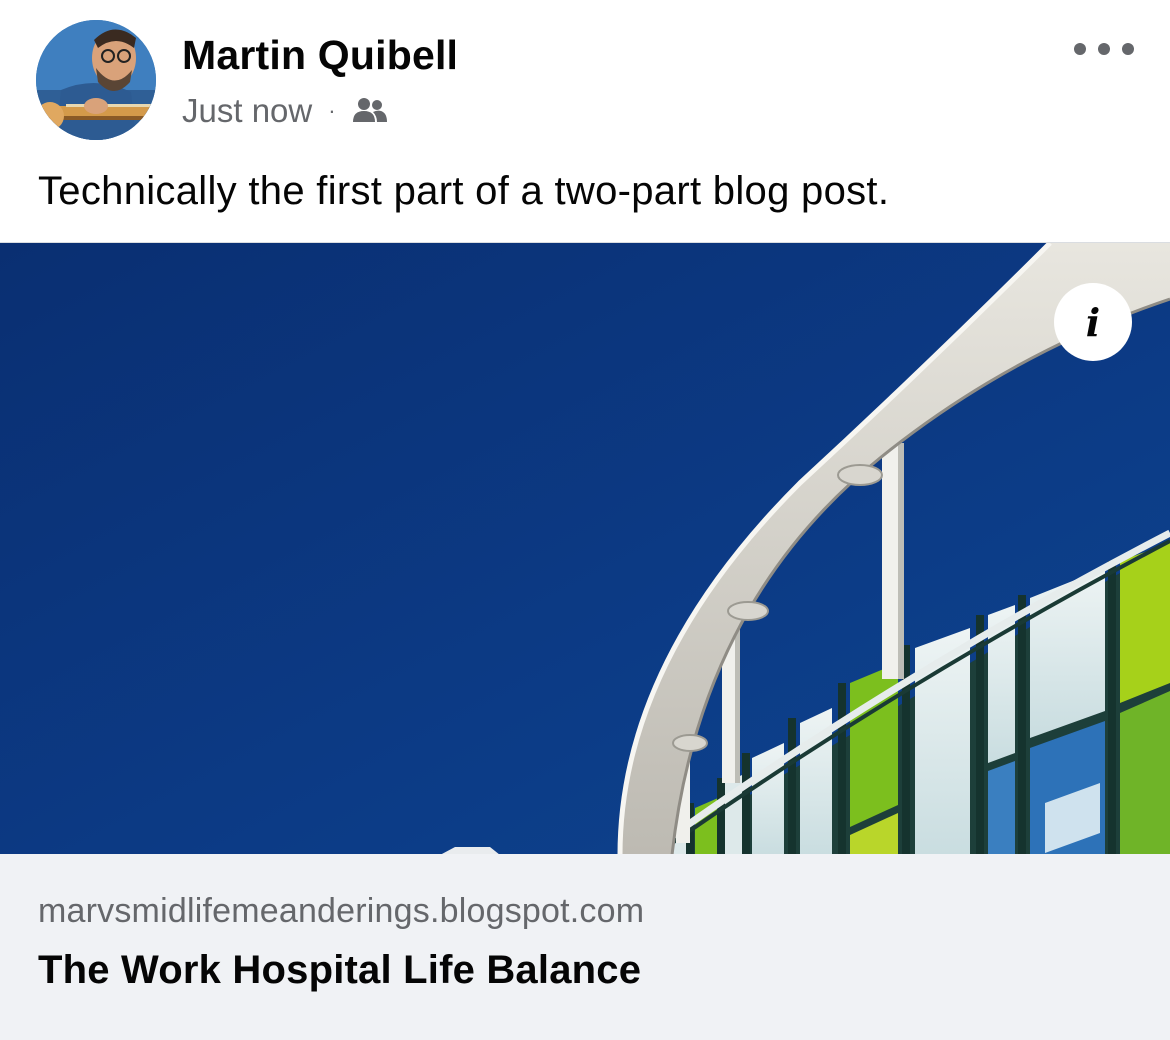 The image size is (1170, 1040). I want to click on avatar-illustration, so click(96, 80).